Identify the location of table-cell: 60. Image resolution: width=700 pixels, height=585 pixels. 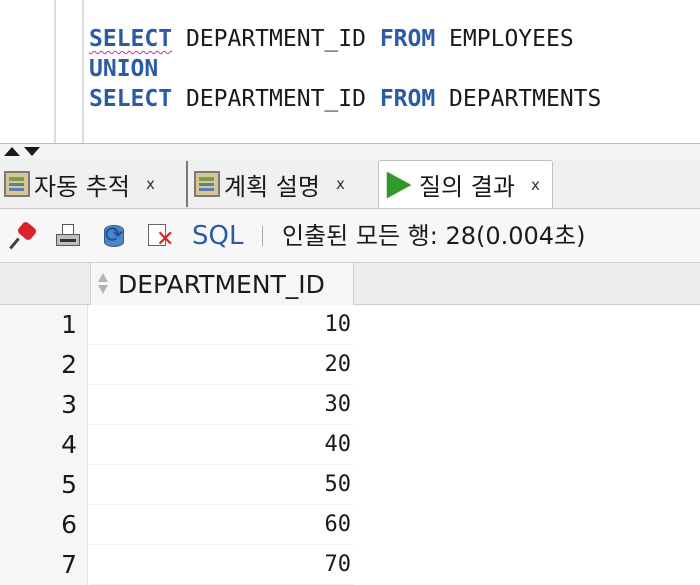
(222, 525).